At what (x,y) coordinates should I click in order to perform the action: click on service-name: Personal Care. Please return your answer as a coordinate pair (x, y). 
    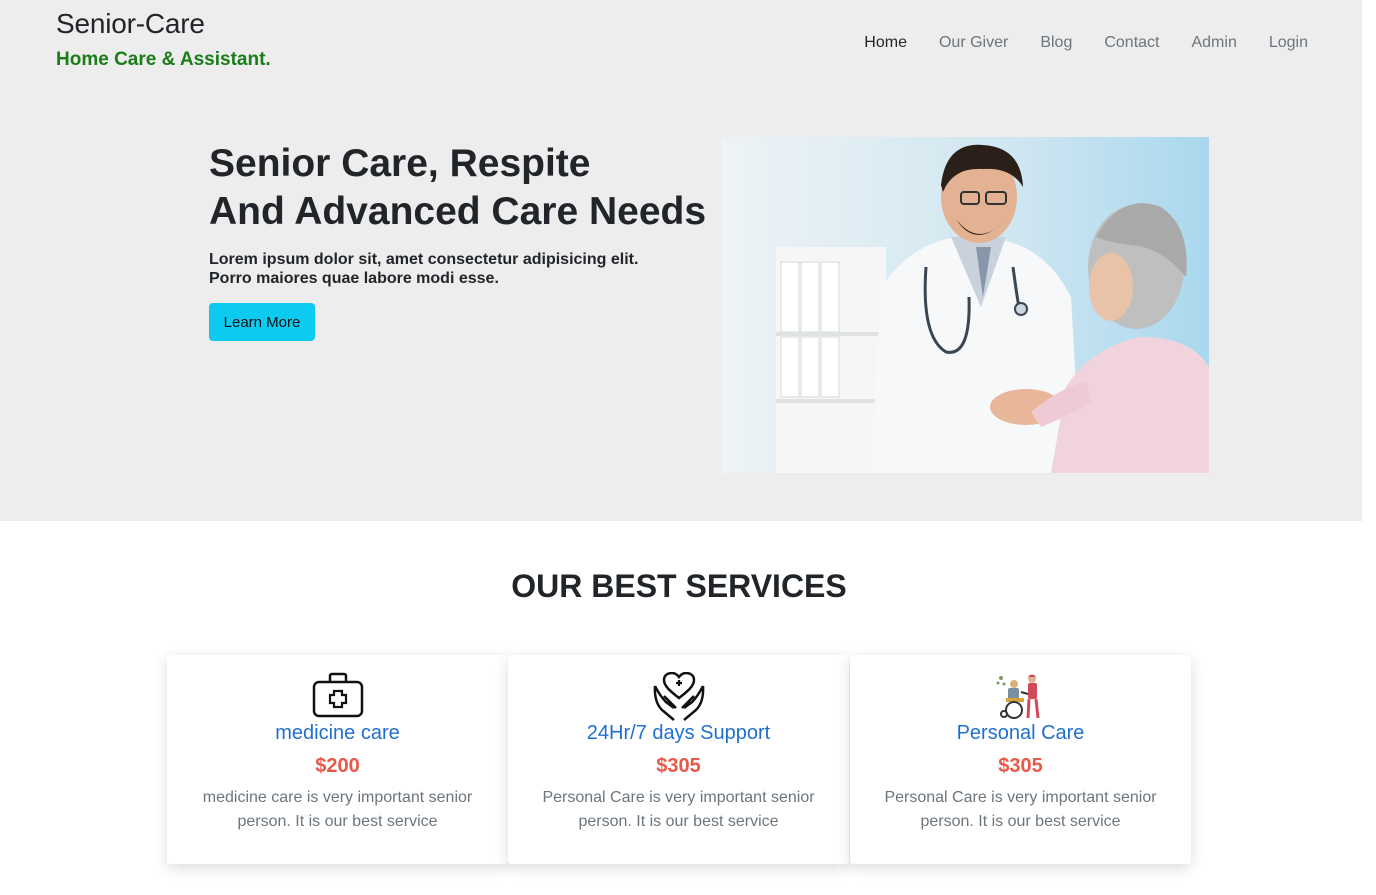
    Looking at the image, I should click on (1020, 733).